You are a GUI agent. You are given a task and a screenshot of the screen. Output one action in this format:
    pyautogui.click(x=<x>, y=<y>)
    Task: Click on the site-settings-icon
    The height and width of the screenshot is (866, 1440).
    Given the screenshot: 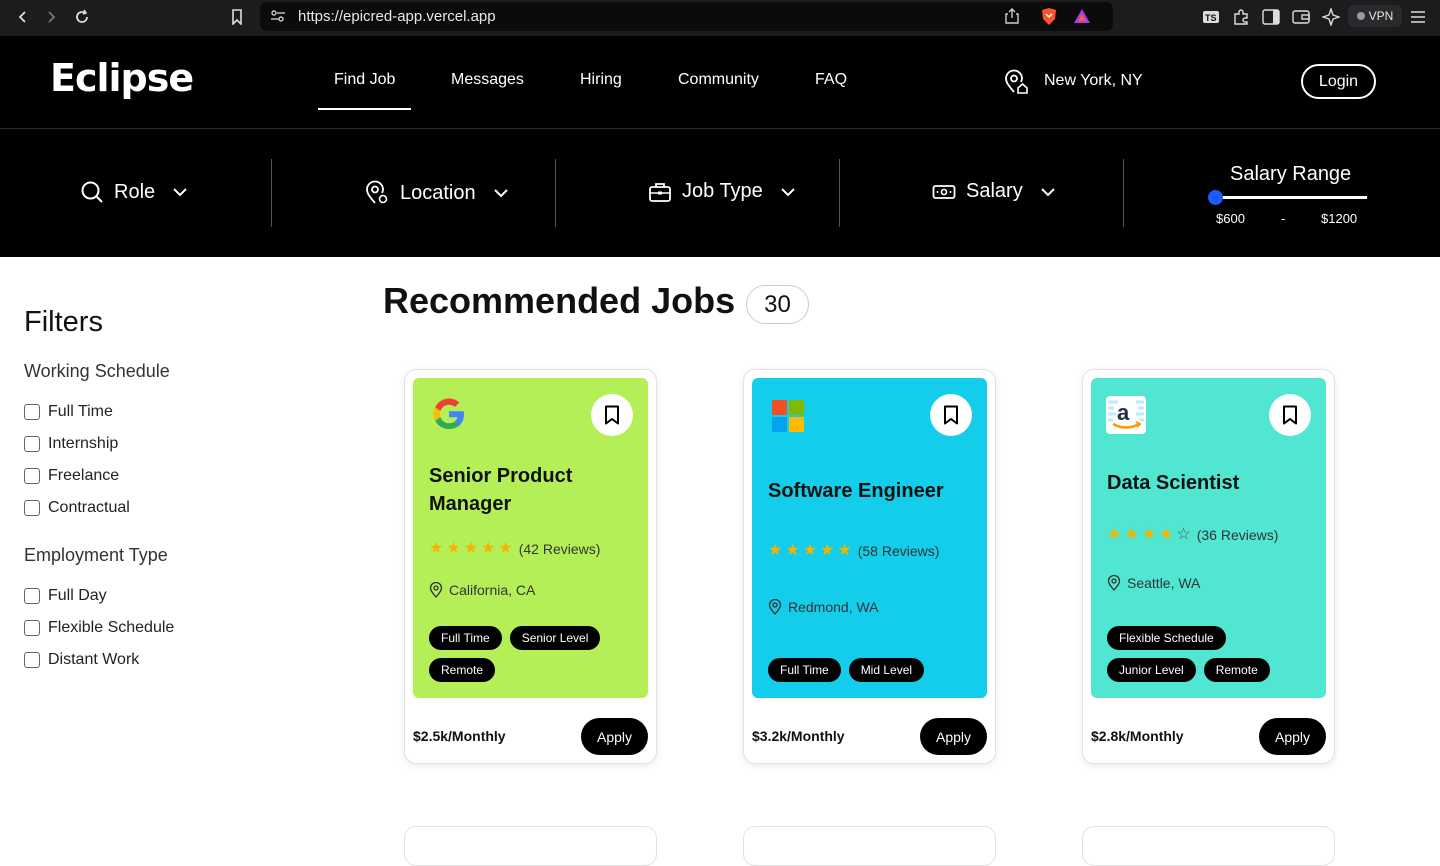 What is the action you would take?
    pyautogui.click(x=278, y=18)
    